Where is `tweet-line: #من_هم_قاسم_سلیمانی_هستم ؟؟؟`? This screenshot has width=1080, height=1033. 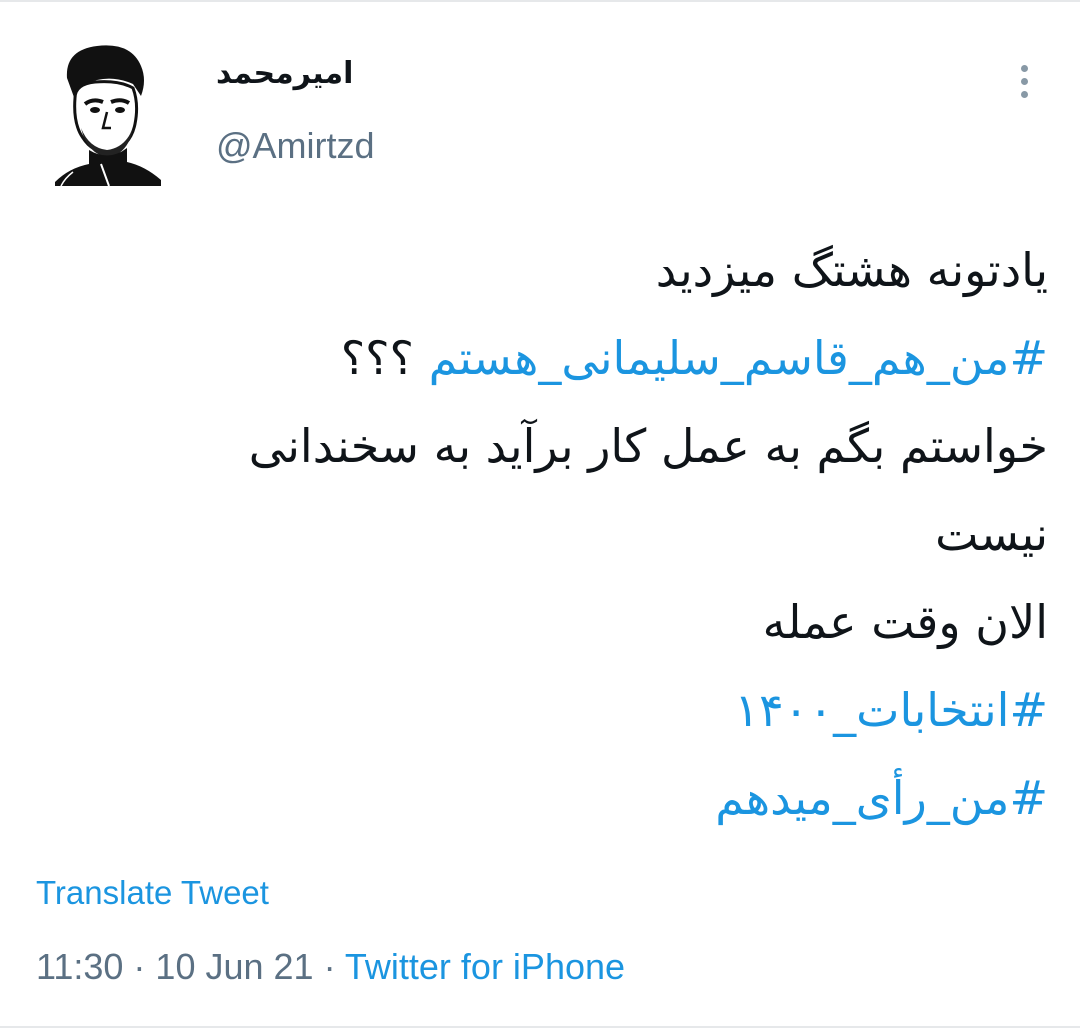
tweet-line: #من_هم_قاسم_سلیمانی_هستم ؟؟؟ is located at coordinates (584, 358).